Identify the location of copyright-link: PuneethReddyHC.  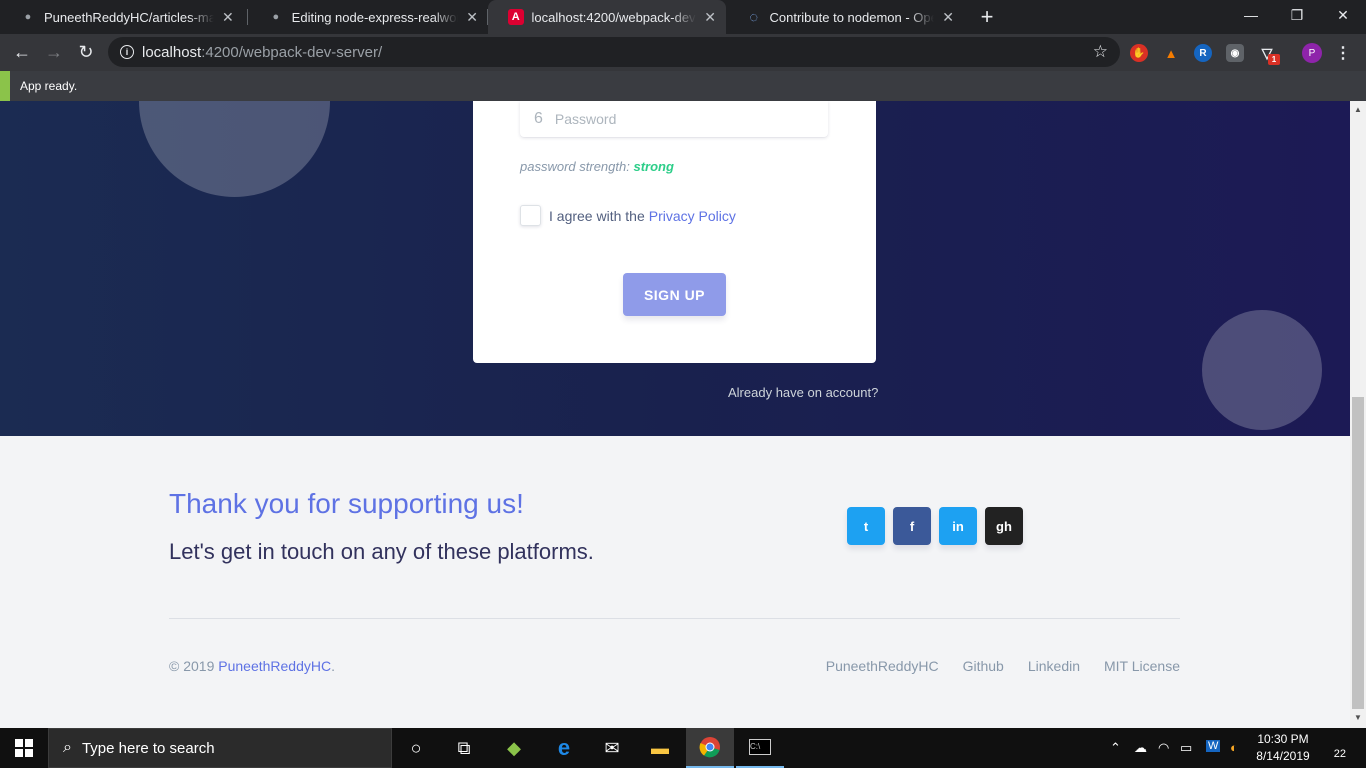
(274, 666).